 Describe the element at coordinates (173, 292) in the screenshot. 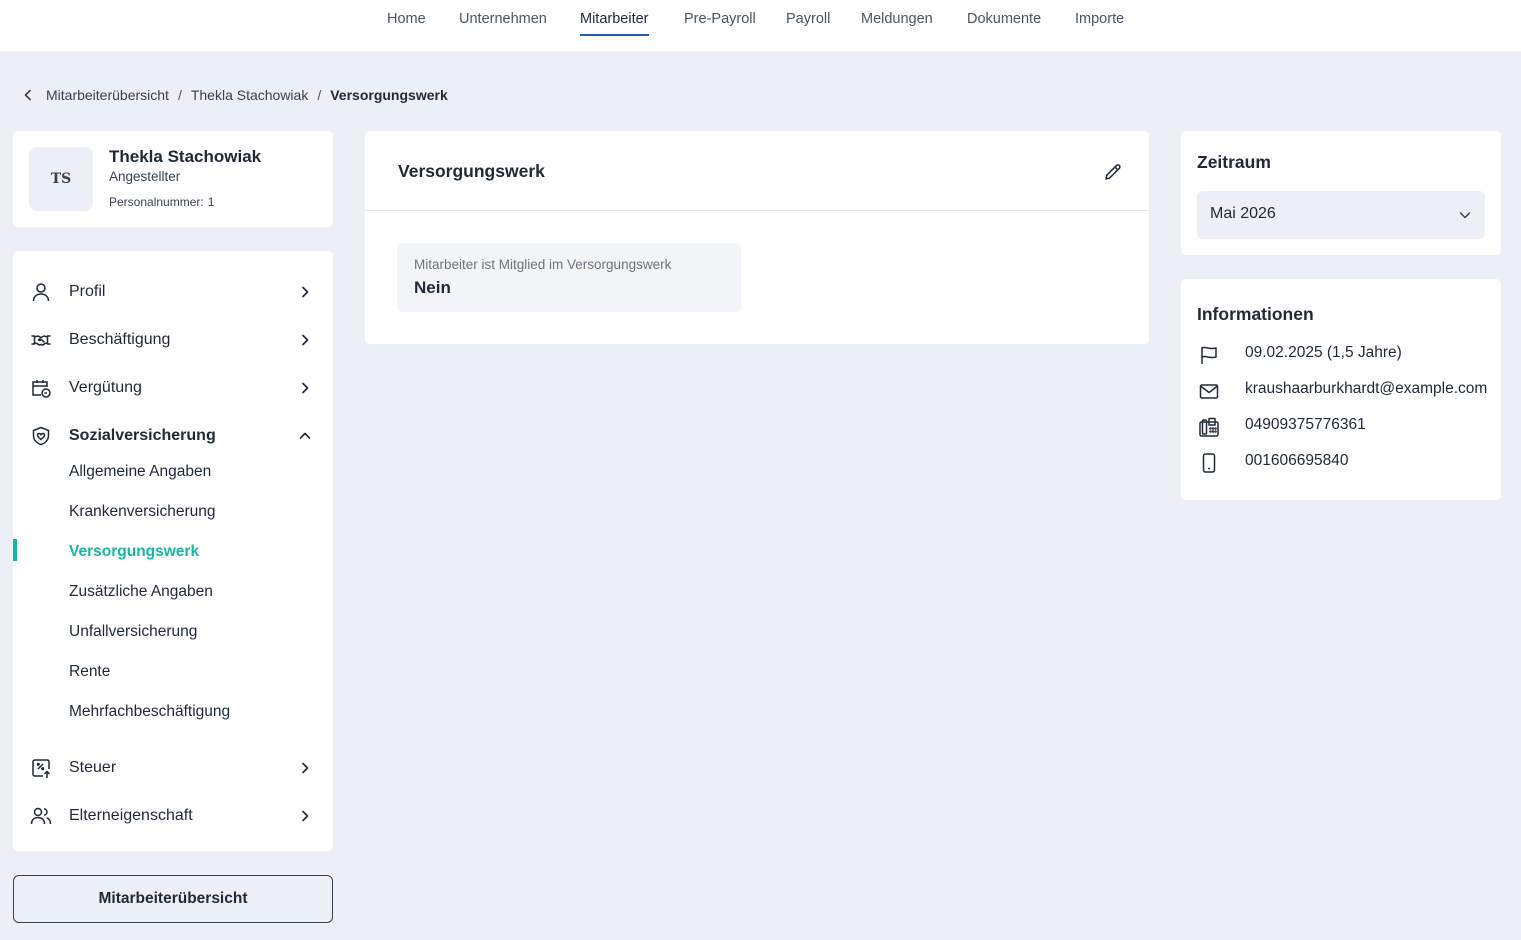

I see `sidebar-item-profil: Profil` at that location.